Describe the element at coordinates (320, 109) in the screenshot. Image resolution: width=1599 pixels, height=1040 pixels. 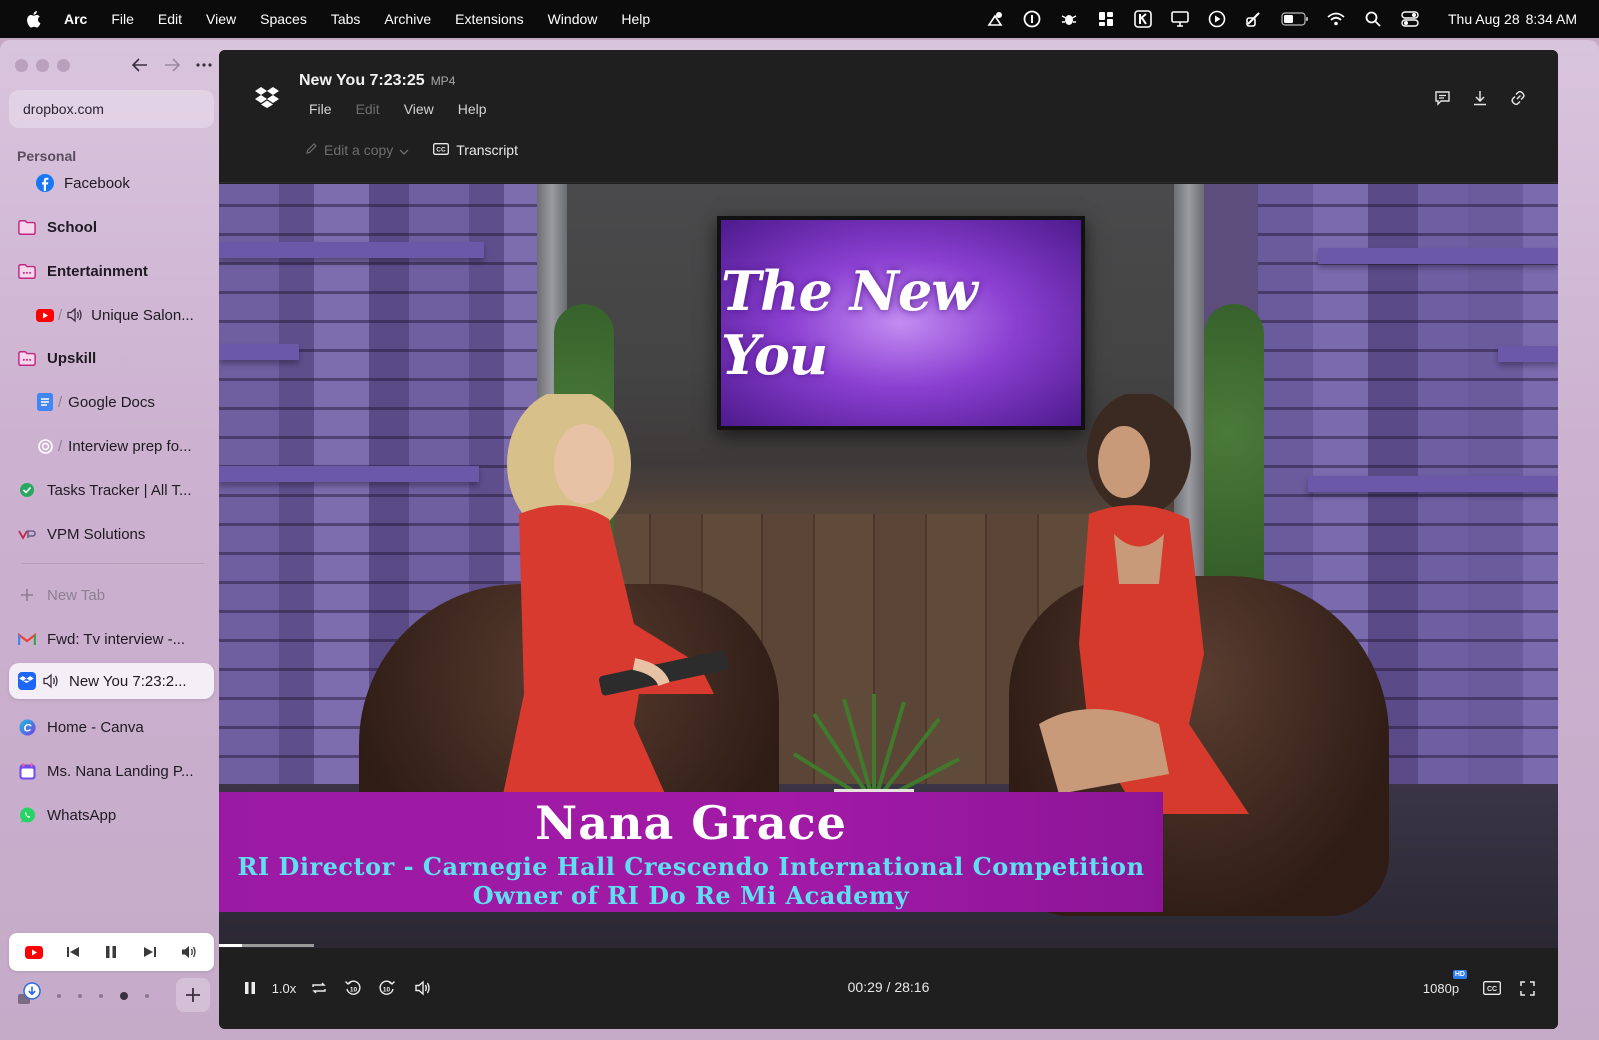
I see `viewer-menu-file: File` at that location.